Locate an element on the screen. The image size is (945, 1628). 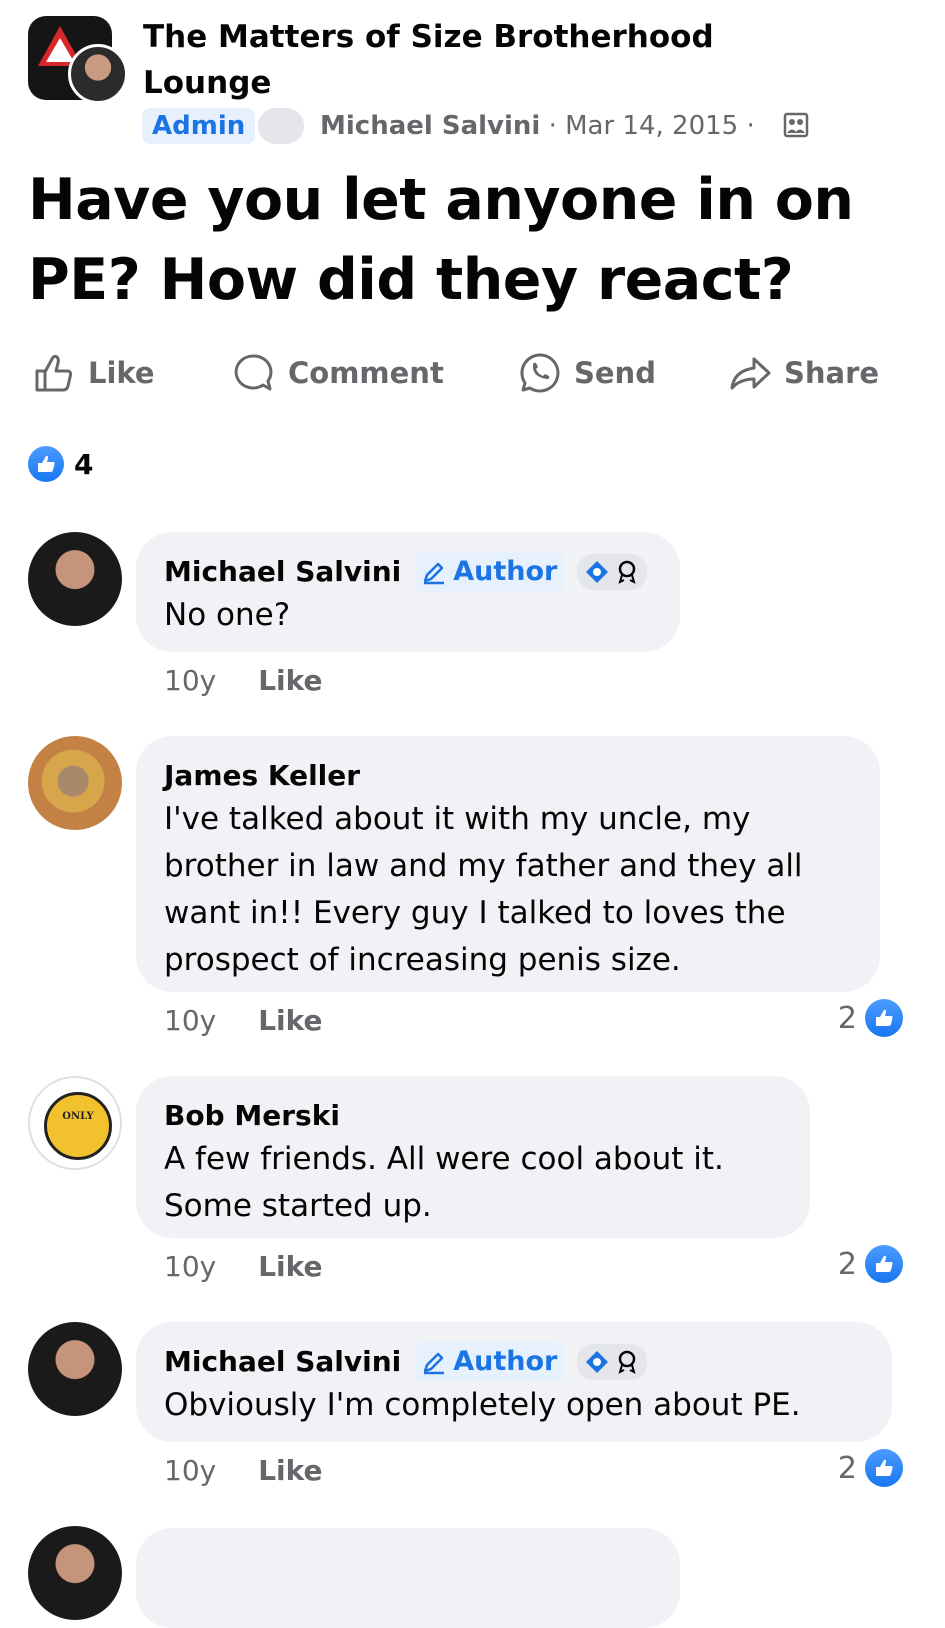
send-label: Send is located at coordinates (615, 373).